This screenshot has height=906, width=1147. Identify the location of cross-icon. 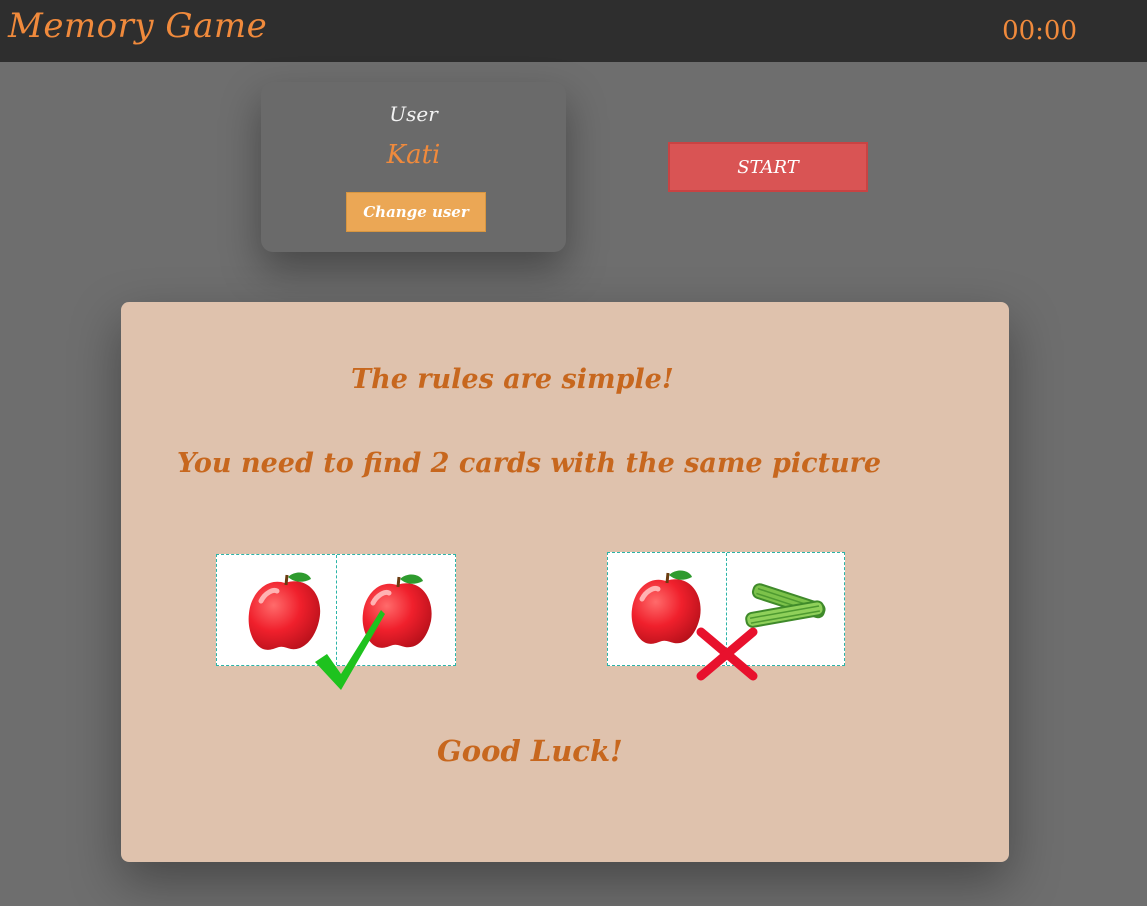
(727, 654).